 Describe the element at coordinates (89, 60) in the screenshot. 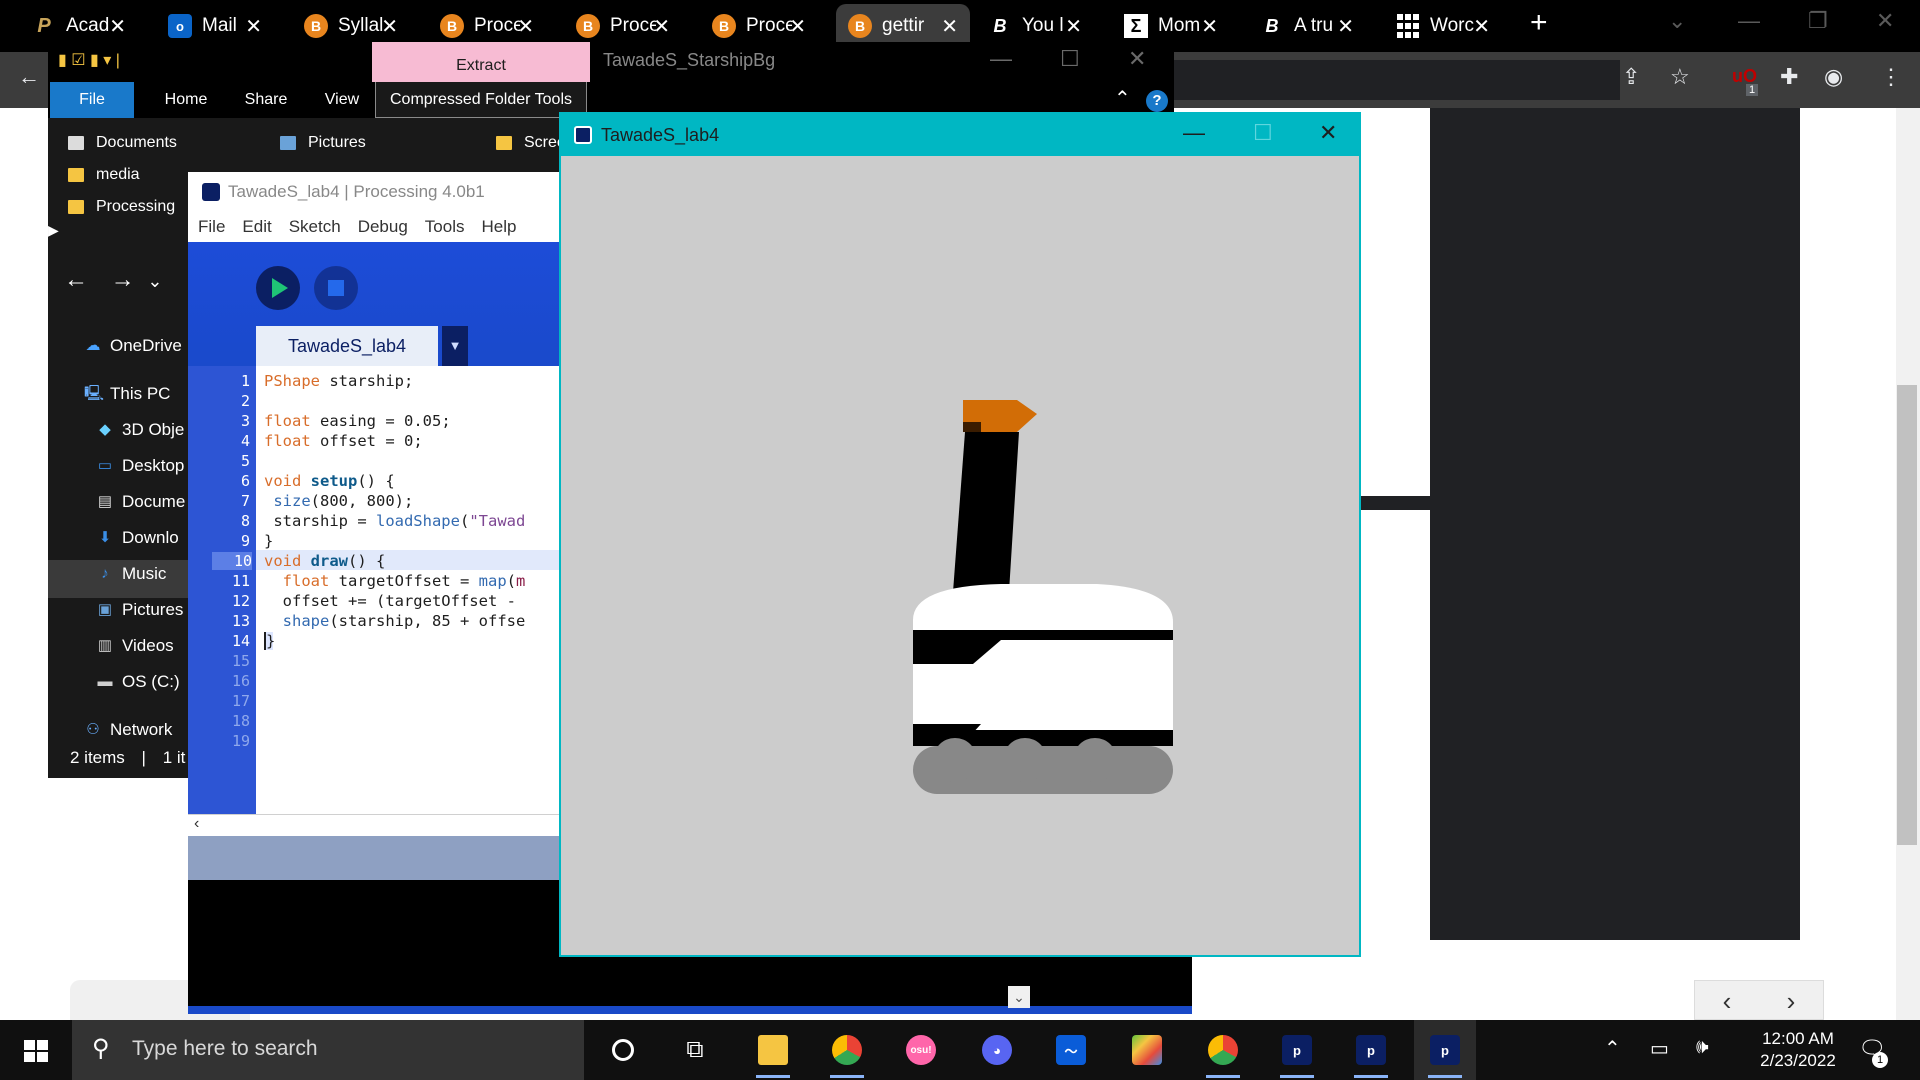

I see `quick-access-toolbar-icon: ▮ ☑ ▮ ▾ |` at that location.